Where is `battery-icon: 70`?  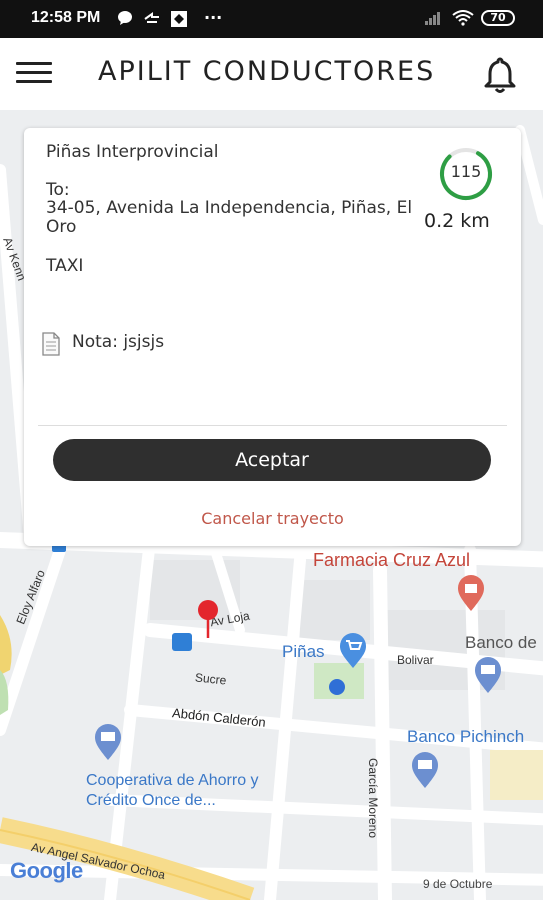 battery-icon: 70 is located at coordinates (498, 18).